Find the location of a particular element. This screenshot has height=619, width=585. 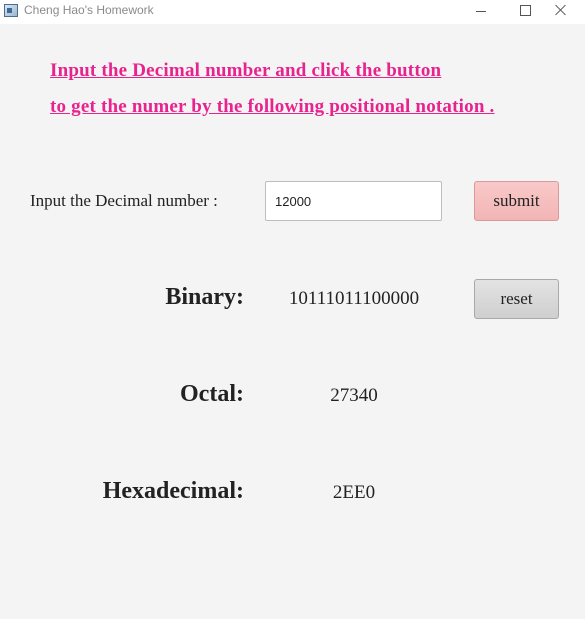

window-title: Cheng Hao's Homework is located at coordinates (89, 10).